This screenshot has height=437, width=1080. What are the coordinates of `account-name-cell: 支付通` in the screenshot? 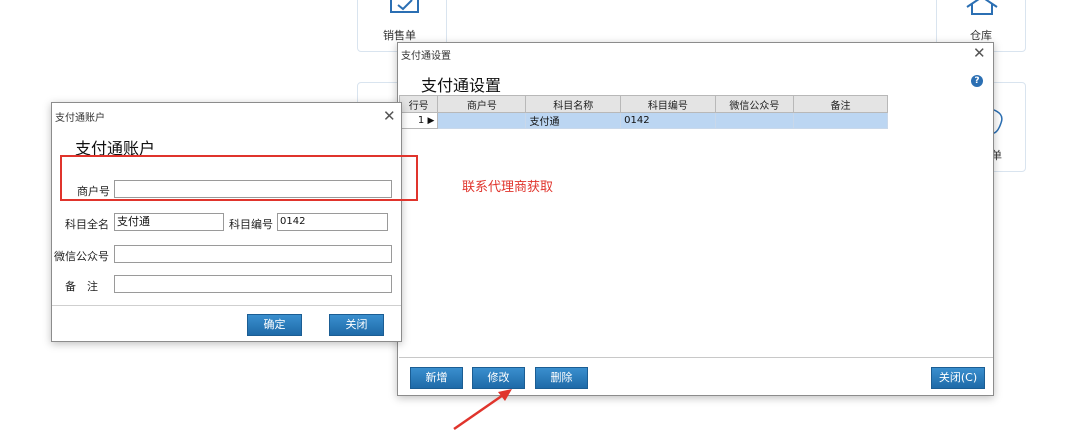 It's located at (573, 120).